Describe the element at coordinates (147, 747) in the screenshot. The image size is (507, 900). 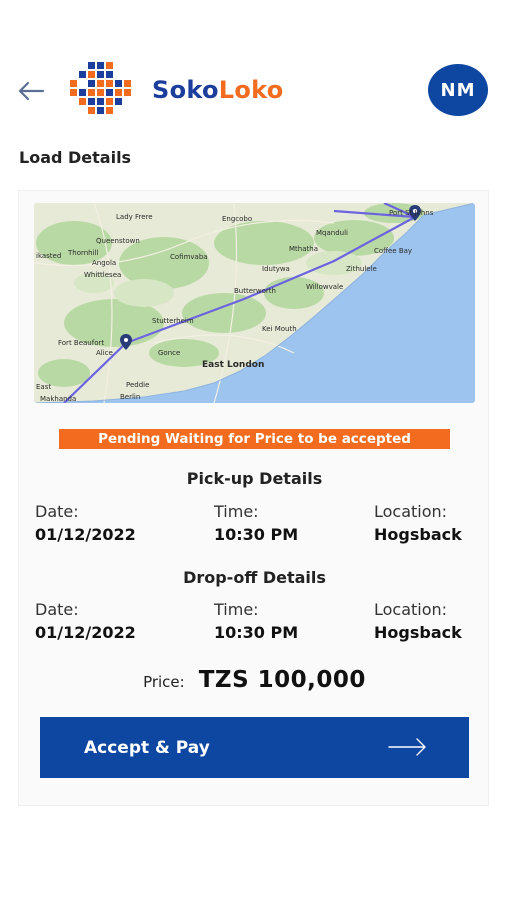
I see `accept-pay-label: Accept & Pay` at that location.